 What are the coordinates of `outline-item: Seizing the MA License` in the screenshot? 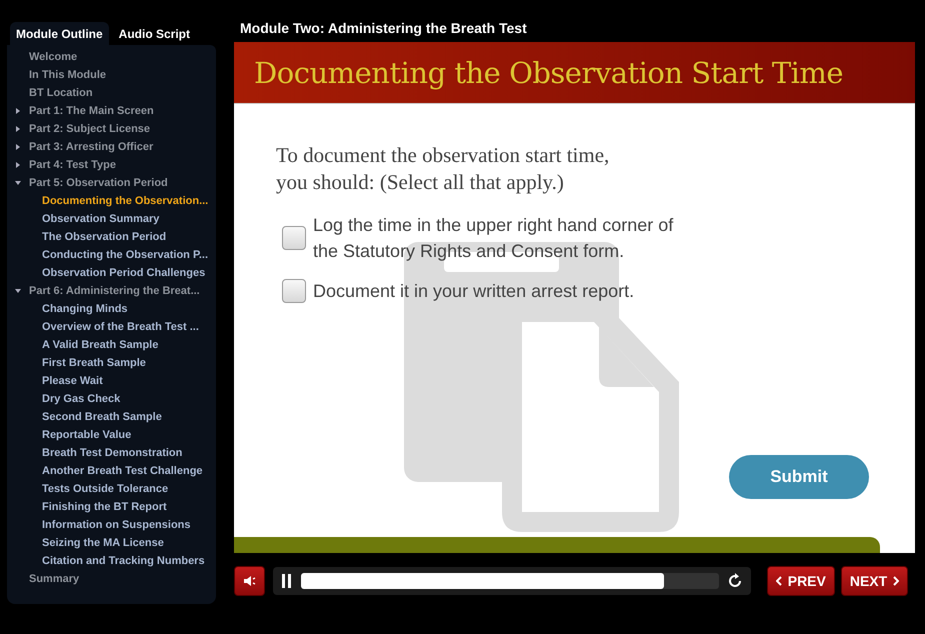 It's located at (103, 543).